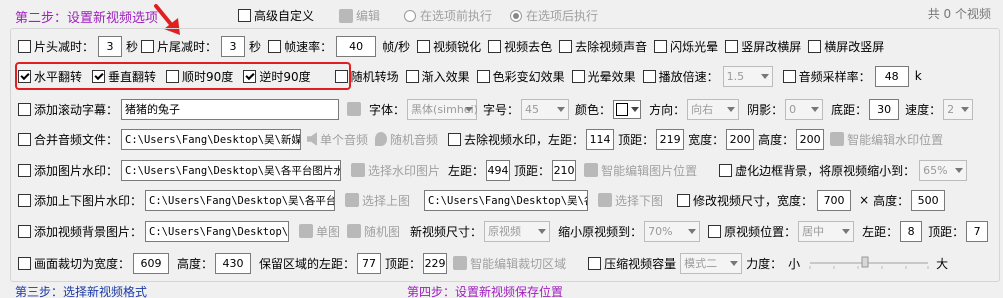 The width and height of the screenshot is (1003, 298). Describe the element at coordinates (455, 139) in the screenshot. I see `remove-watermark-checkbox` at that location.